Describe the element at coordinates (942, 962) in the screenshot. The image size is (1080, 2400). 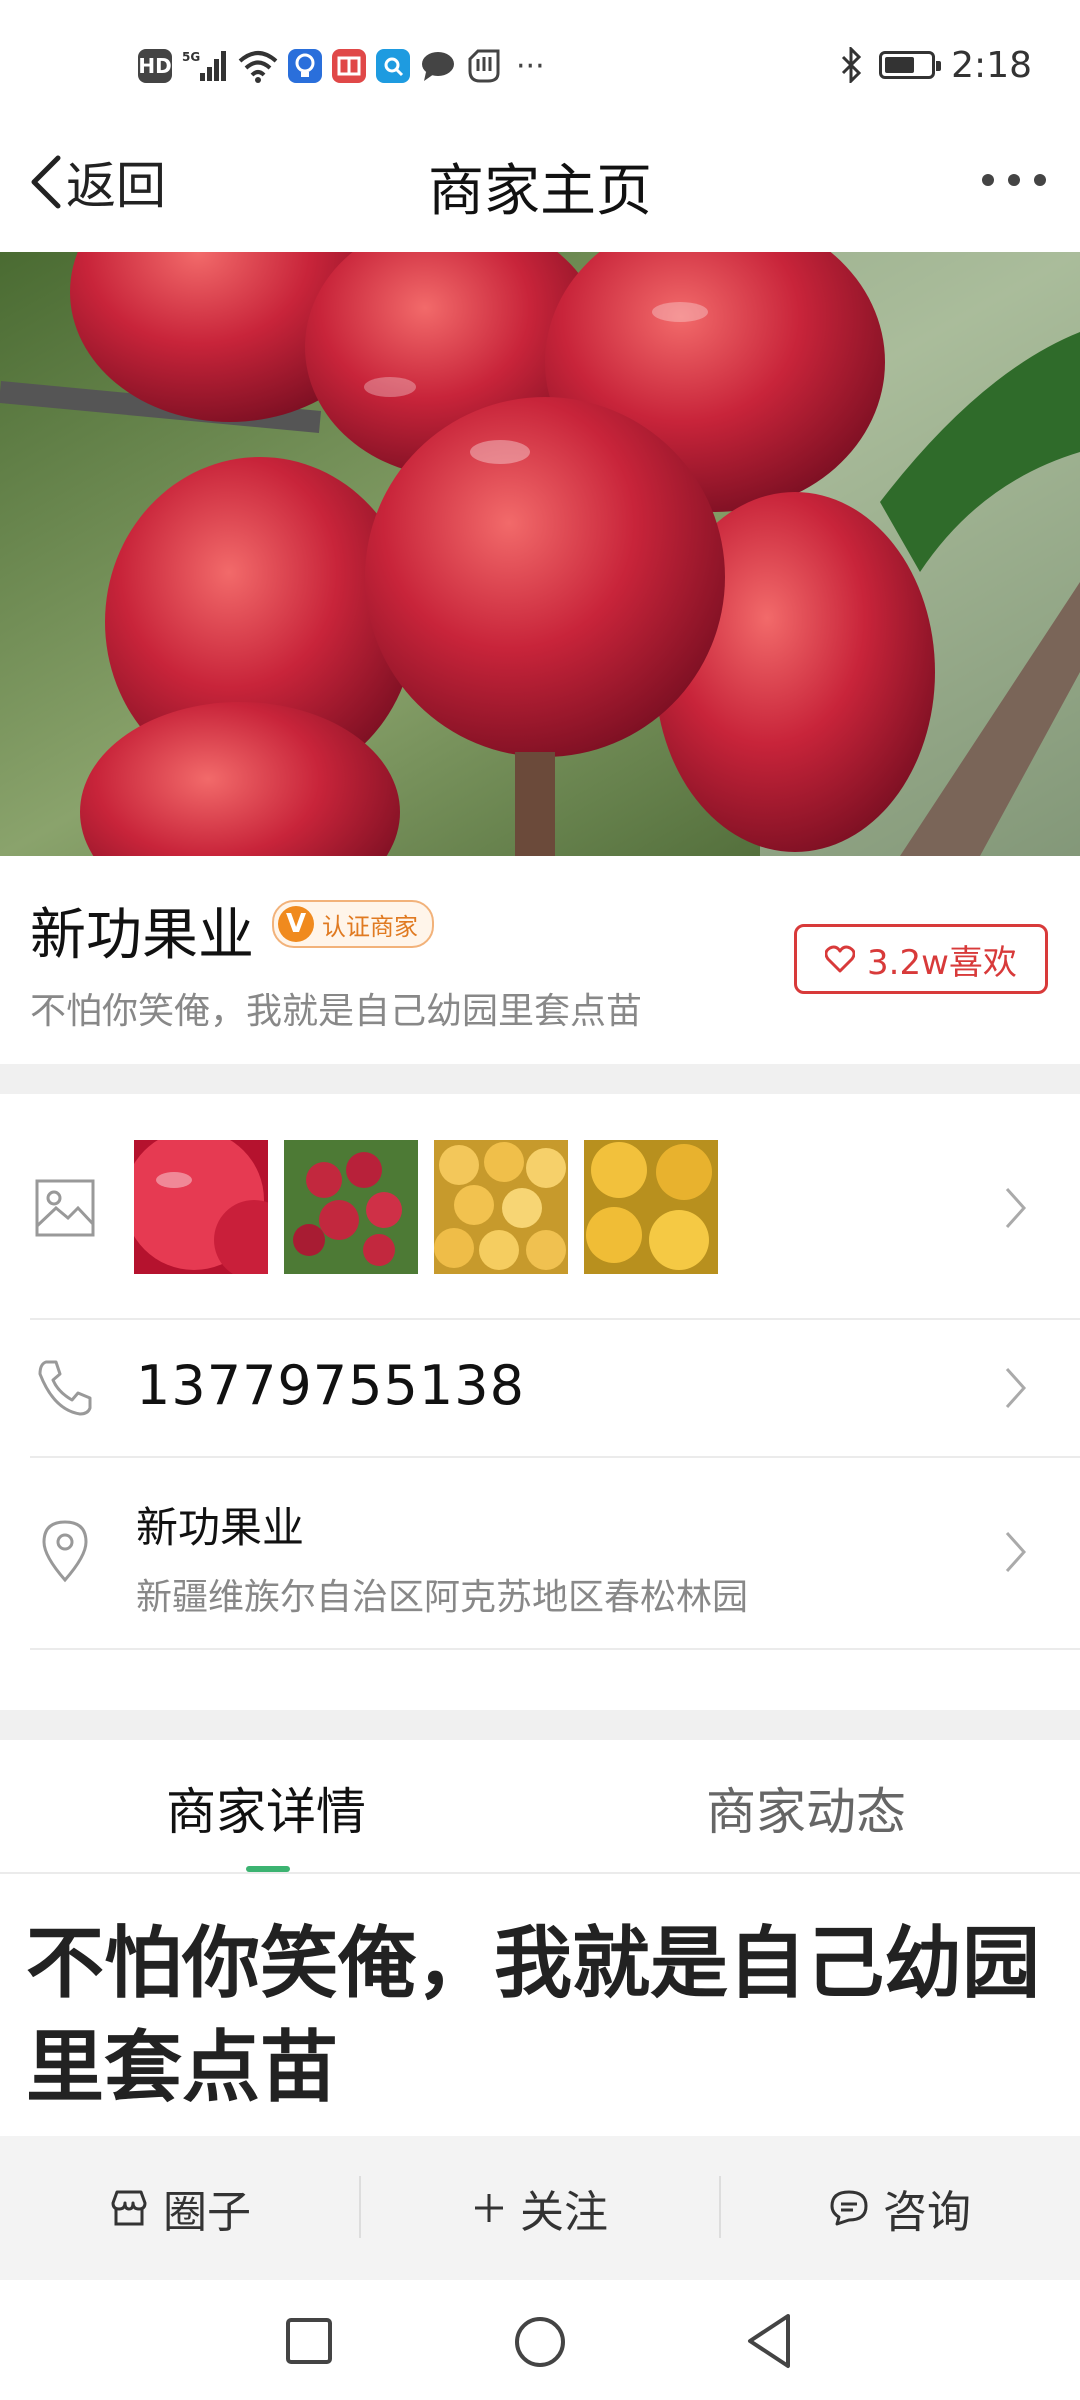
I see `like-count: 3.2w喜欢` at that location.